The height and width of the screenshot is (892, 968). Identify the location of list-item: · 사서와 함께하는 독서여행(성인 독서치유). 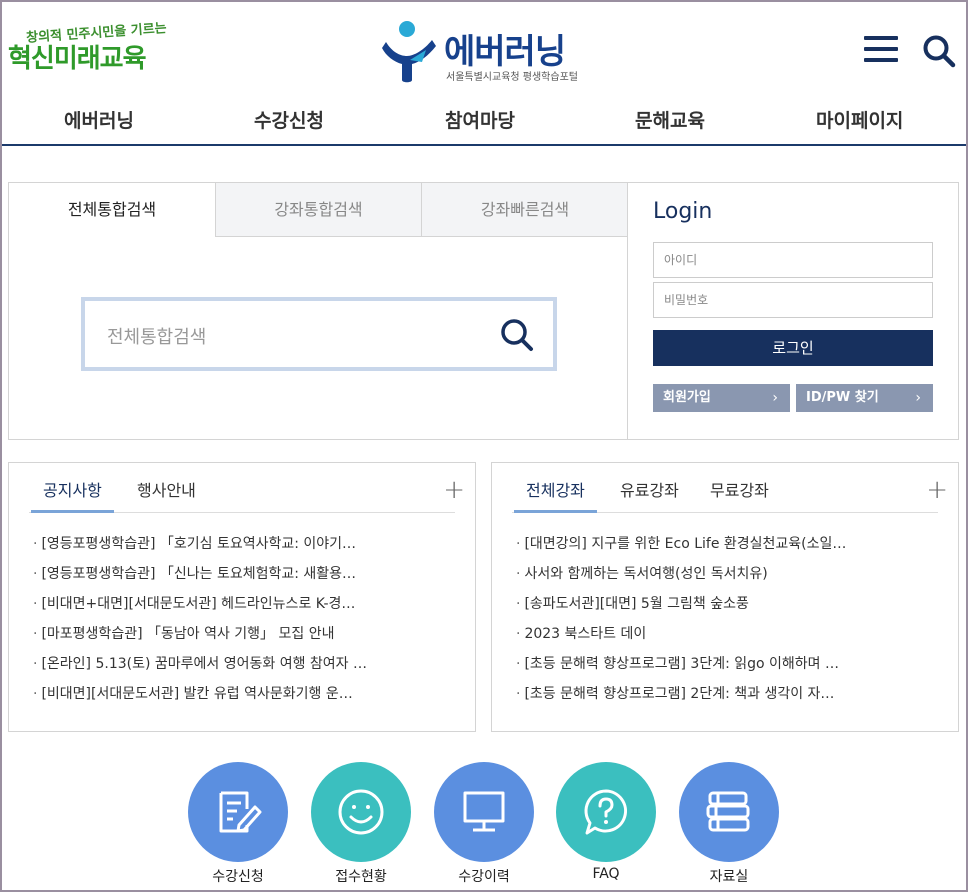
(731, 574).